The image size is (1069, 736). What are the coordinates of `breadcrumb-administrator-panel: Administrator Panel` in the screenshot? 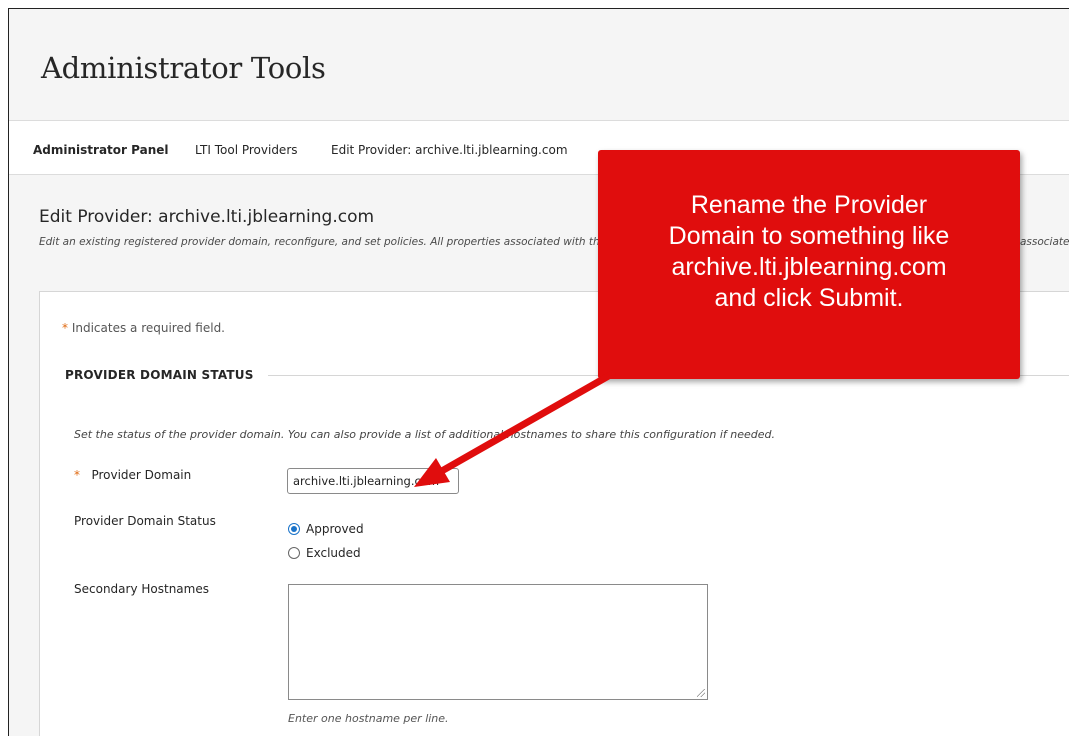 It's located at (101, 150).